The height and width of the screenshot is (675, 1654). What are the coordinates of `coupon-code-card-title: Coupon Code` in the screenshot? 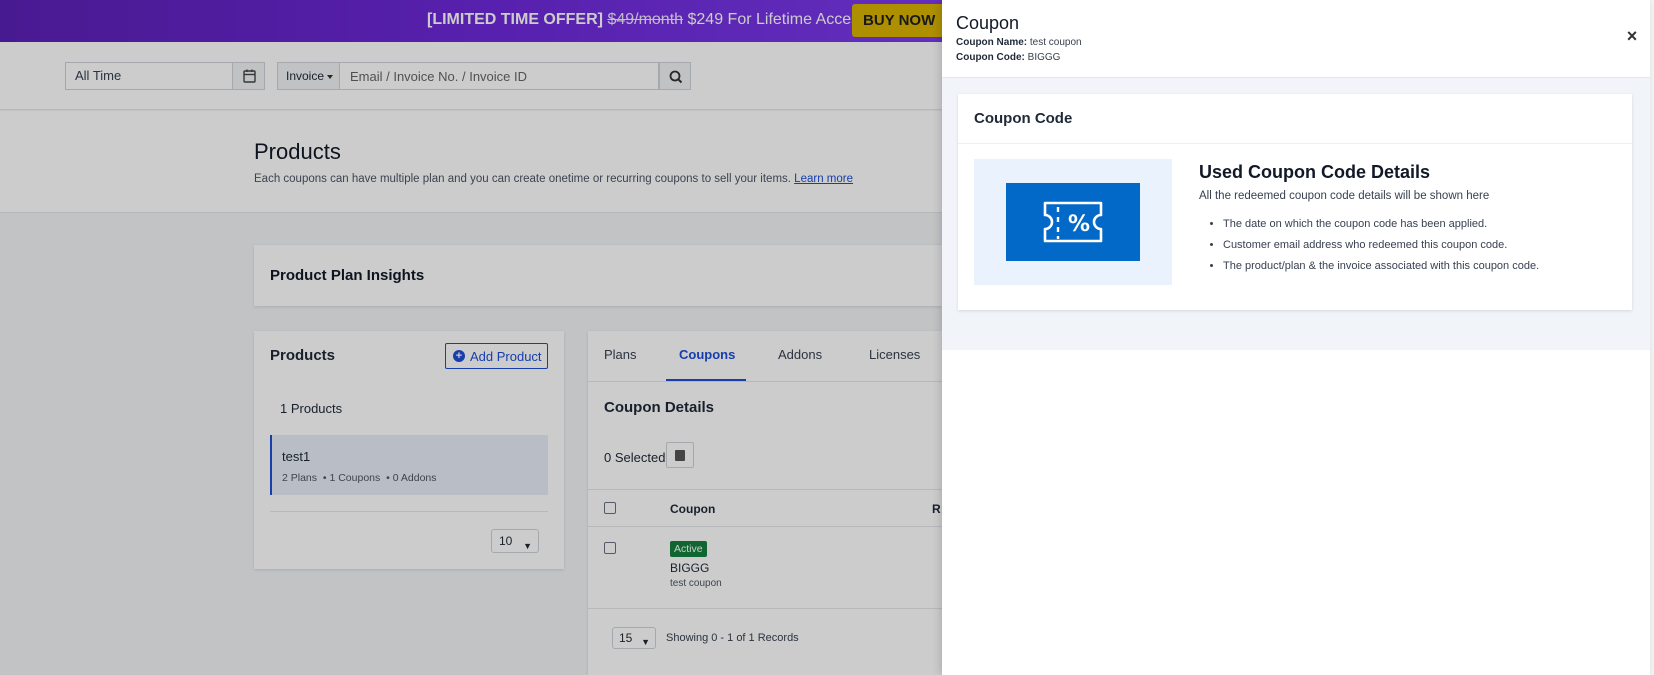 It's located at (1023, 118).